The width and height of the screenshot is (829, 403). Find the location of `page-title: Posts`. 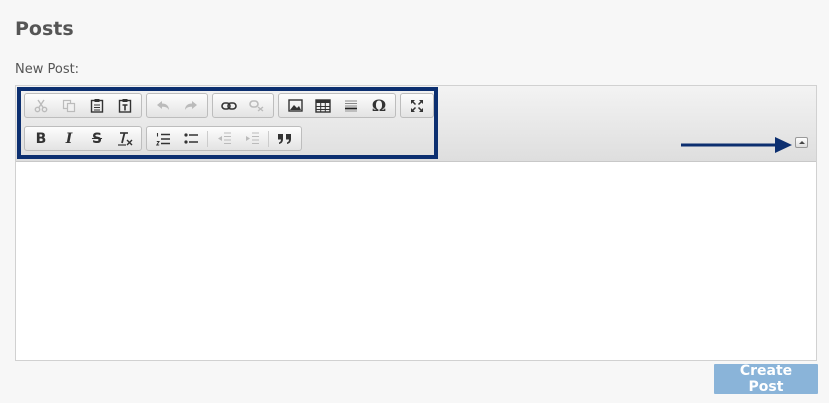

page-title: Posts is located at coordinates (44, 29).